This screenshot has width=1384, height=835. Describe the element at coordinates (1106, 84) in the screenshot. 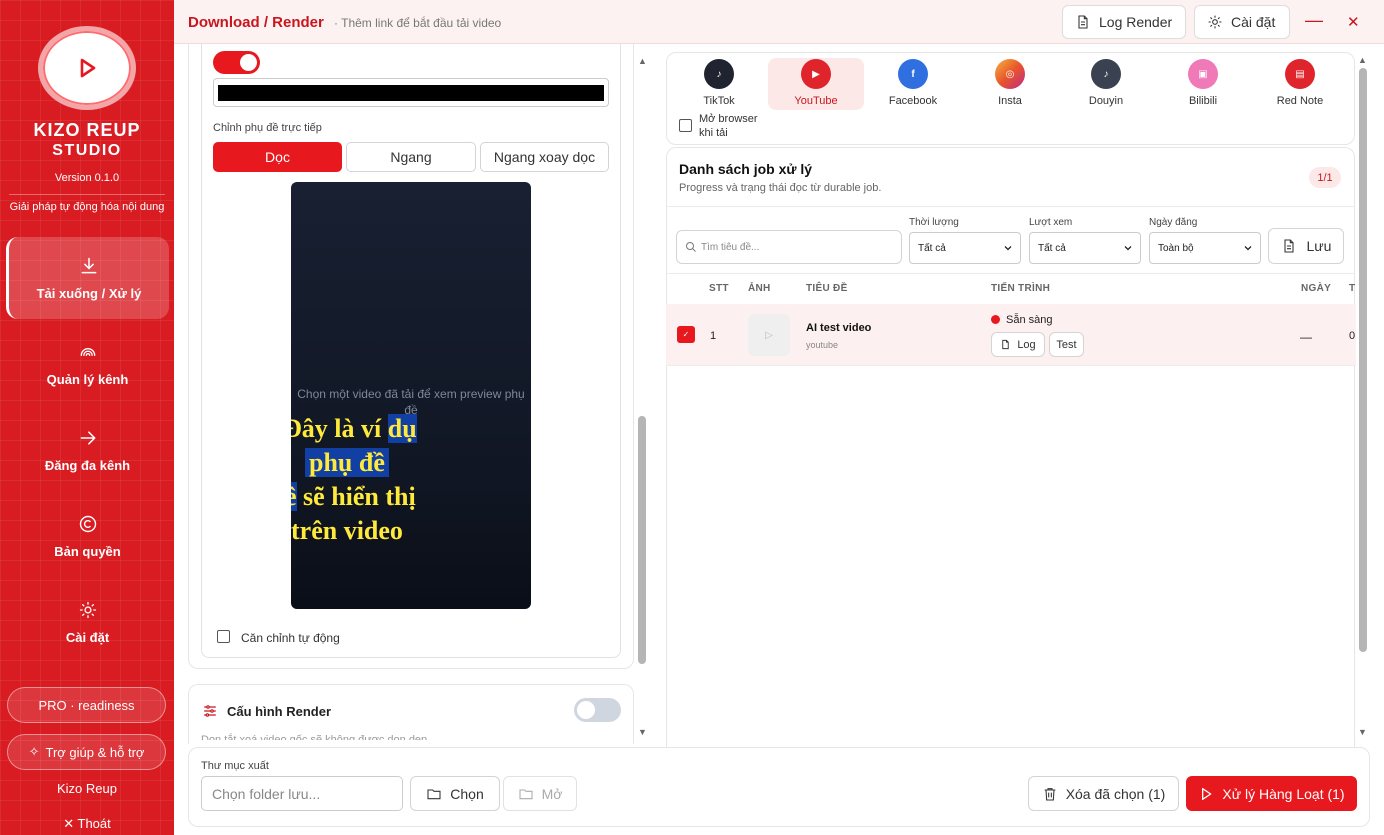

I see `platform-douyin: ♪ Douyin` at that location.